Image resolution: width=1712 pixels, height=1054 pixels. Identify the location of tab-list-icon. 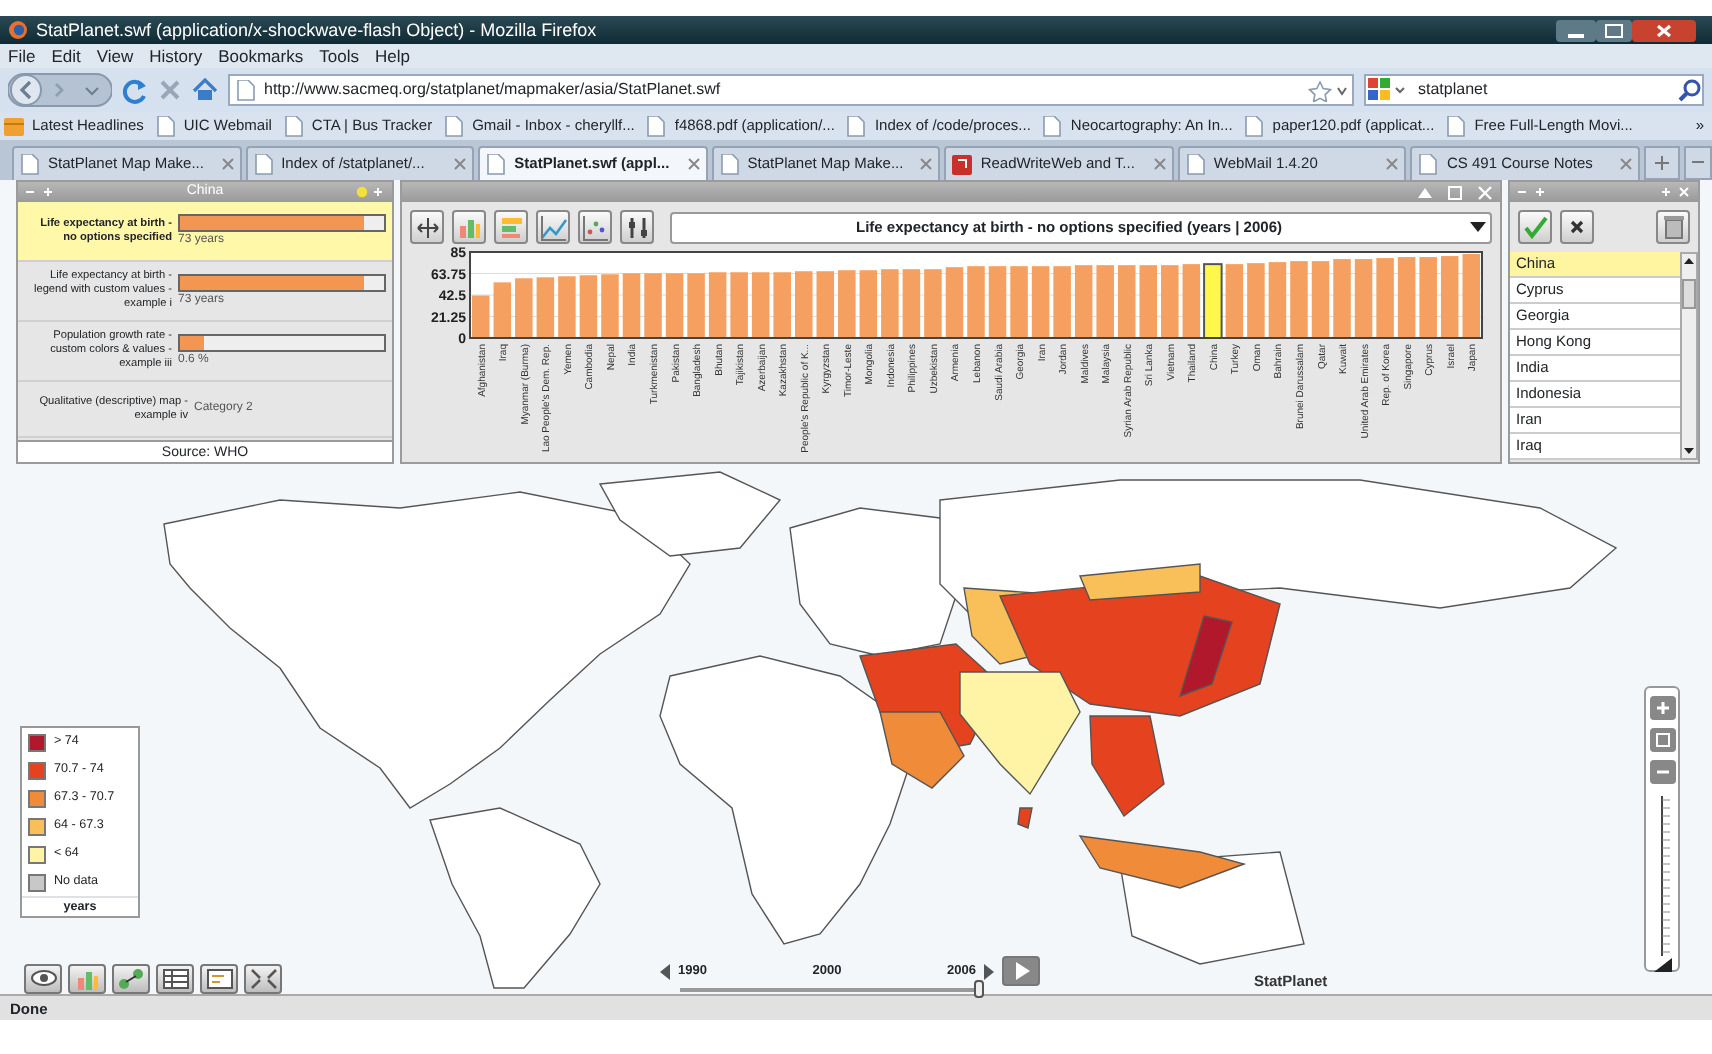
(1698, 163).